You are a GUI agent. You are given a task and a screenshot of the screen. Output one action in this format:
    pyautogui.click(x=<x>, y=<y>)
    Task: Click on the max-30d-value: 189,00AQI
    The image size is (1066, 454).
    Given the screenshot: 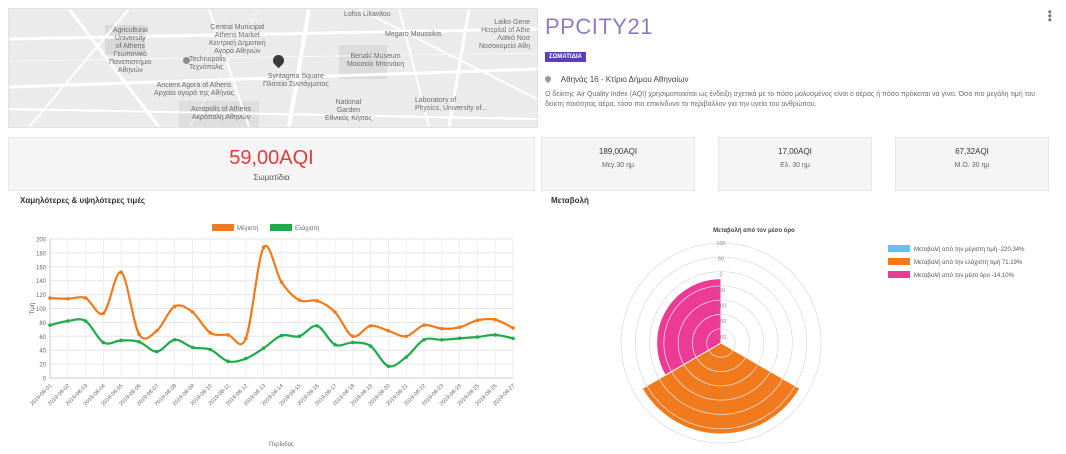 What is the action you would take?
    pyautogui.click(x=618, y=151)
    